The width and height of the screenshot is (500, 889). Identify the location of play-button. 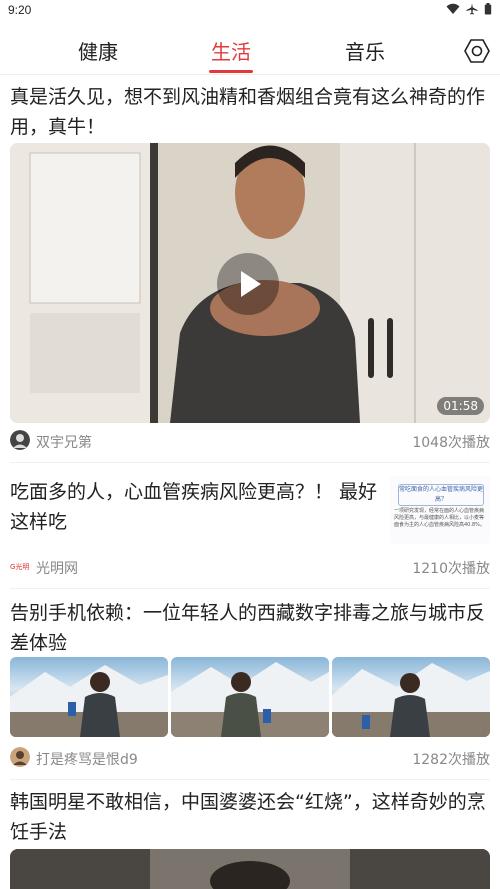
(248, 284).